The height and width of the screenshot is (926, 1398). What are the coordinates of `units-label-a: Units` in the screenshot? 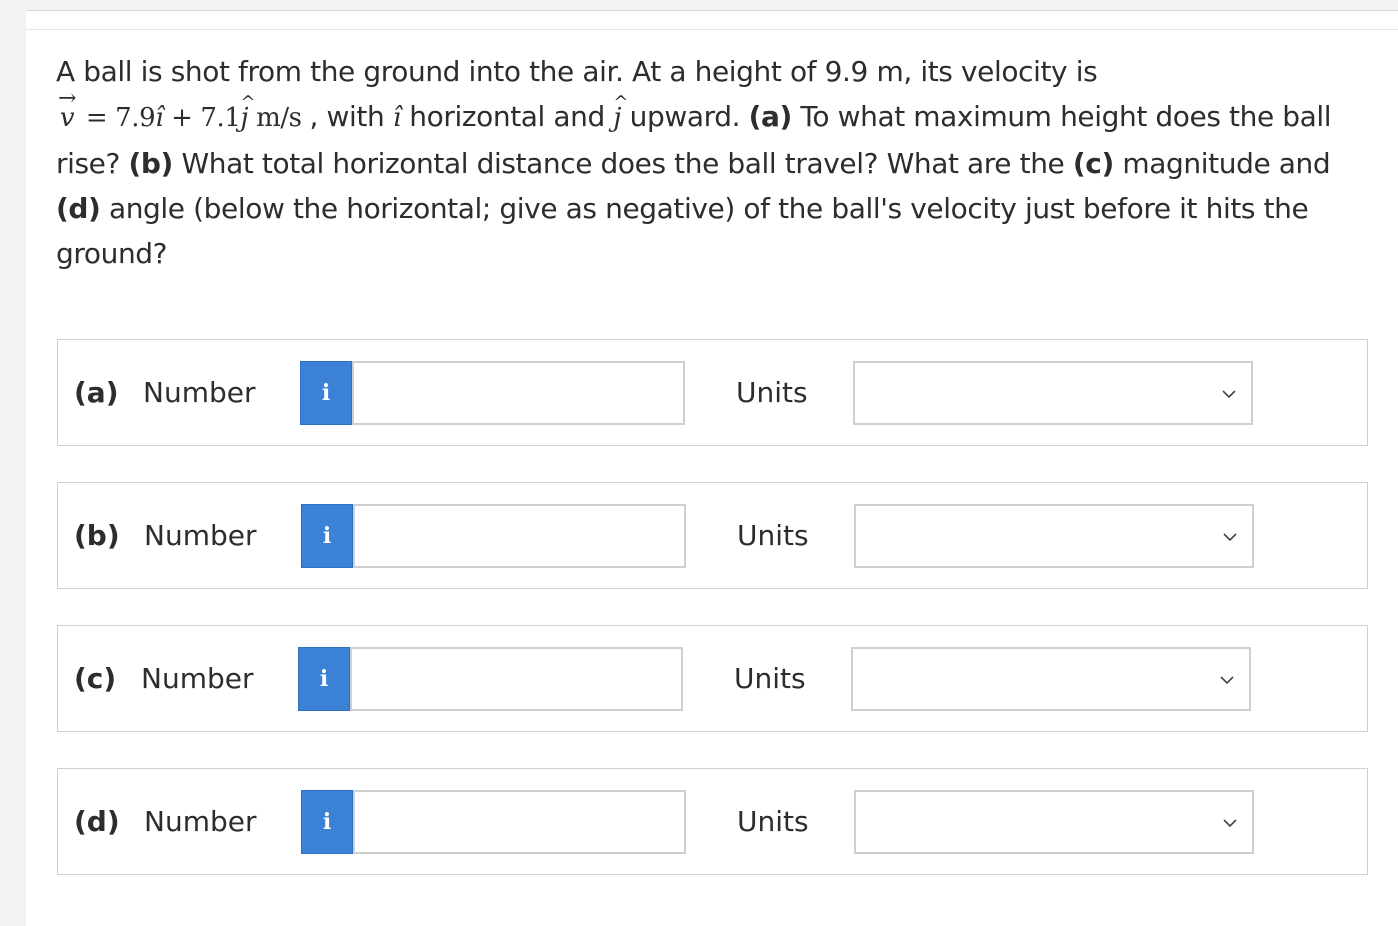 It's located at (772, 392).